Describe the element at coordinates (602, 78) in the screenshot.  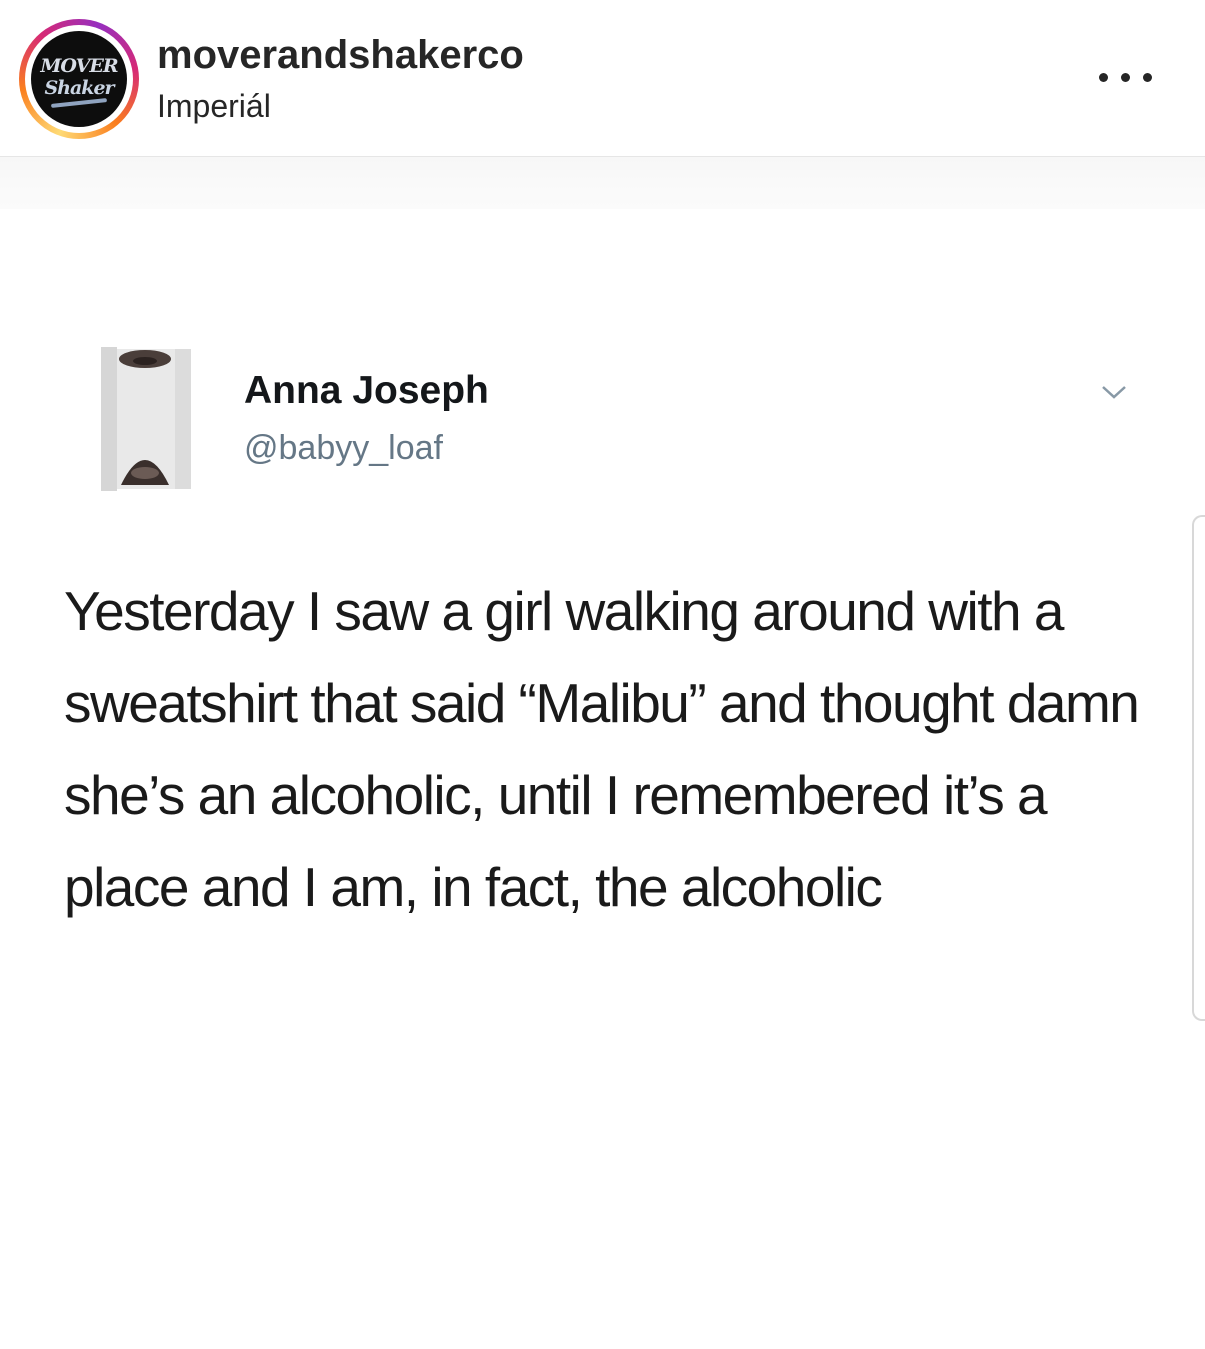
I see `post-header: MOVER Shaker moverandshakerco Imperiál` at that location.